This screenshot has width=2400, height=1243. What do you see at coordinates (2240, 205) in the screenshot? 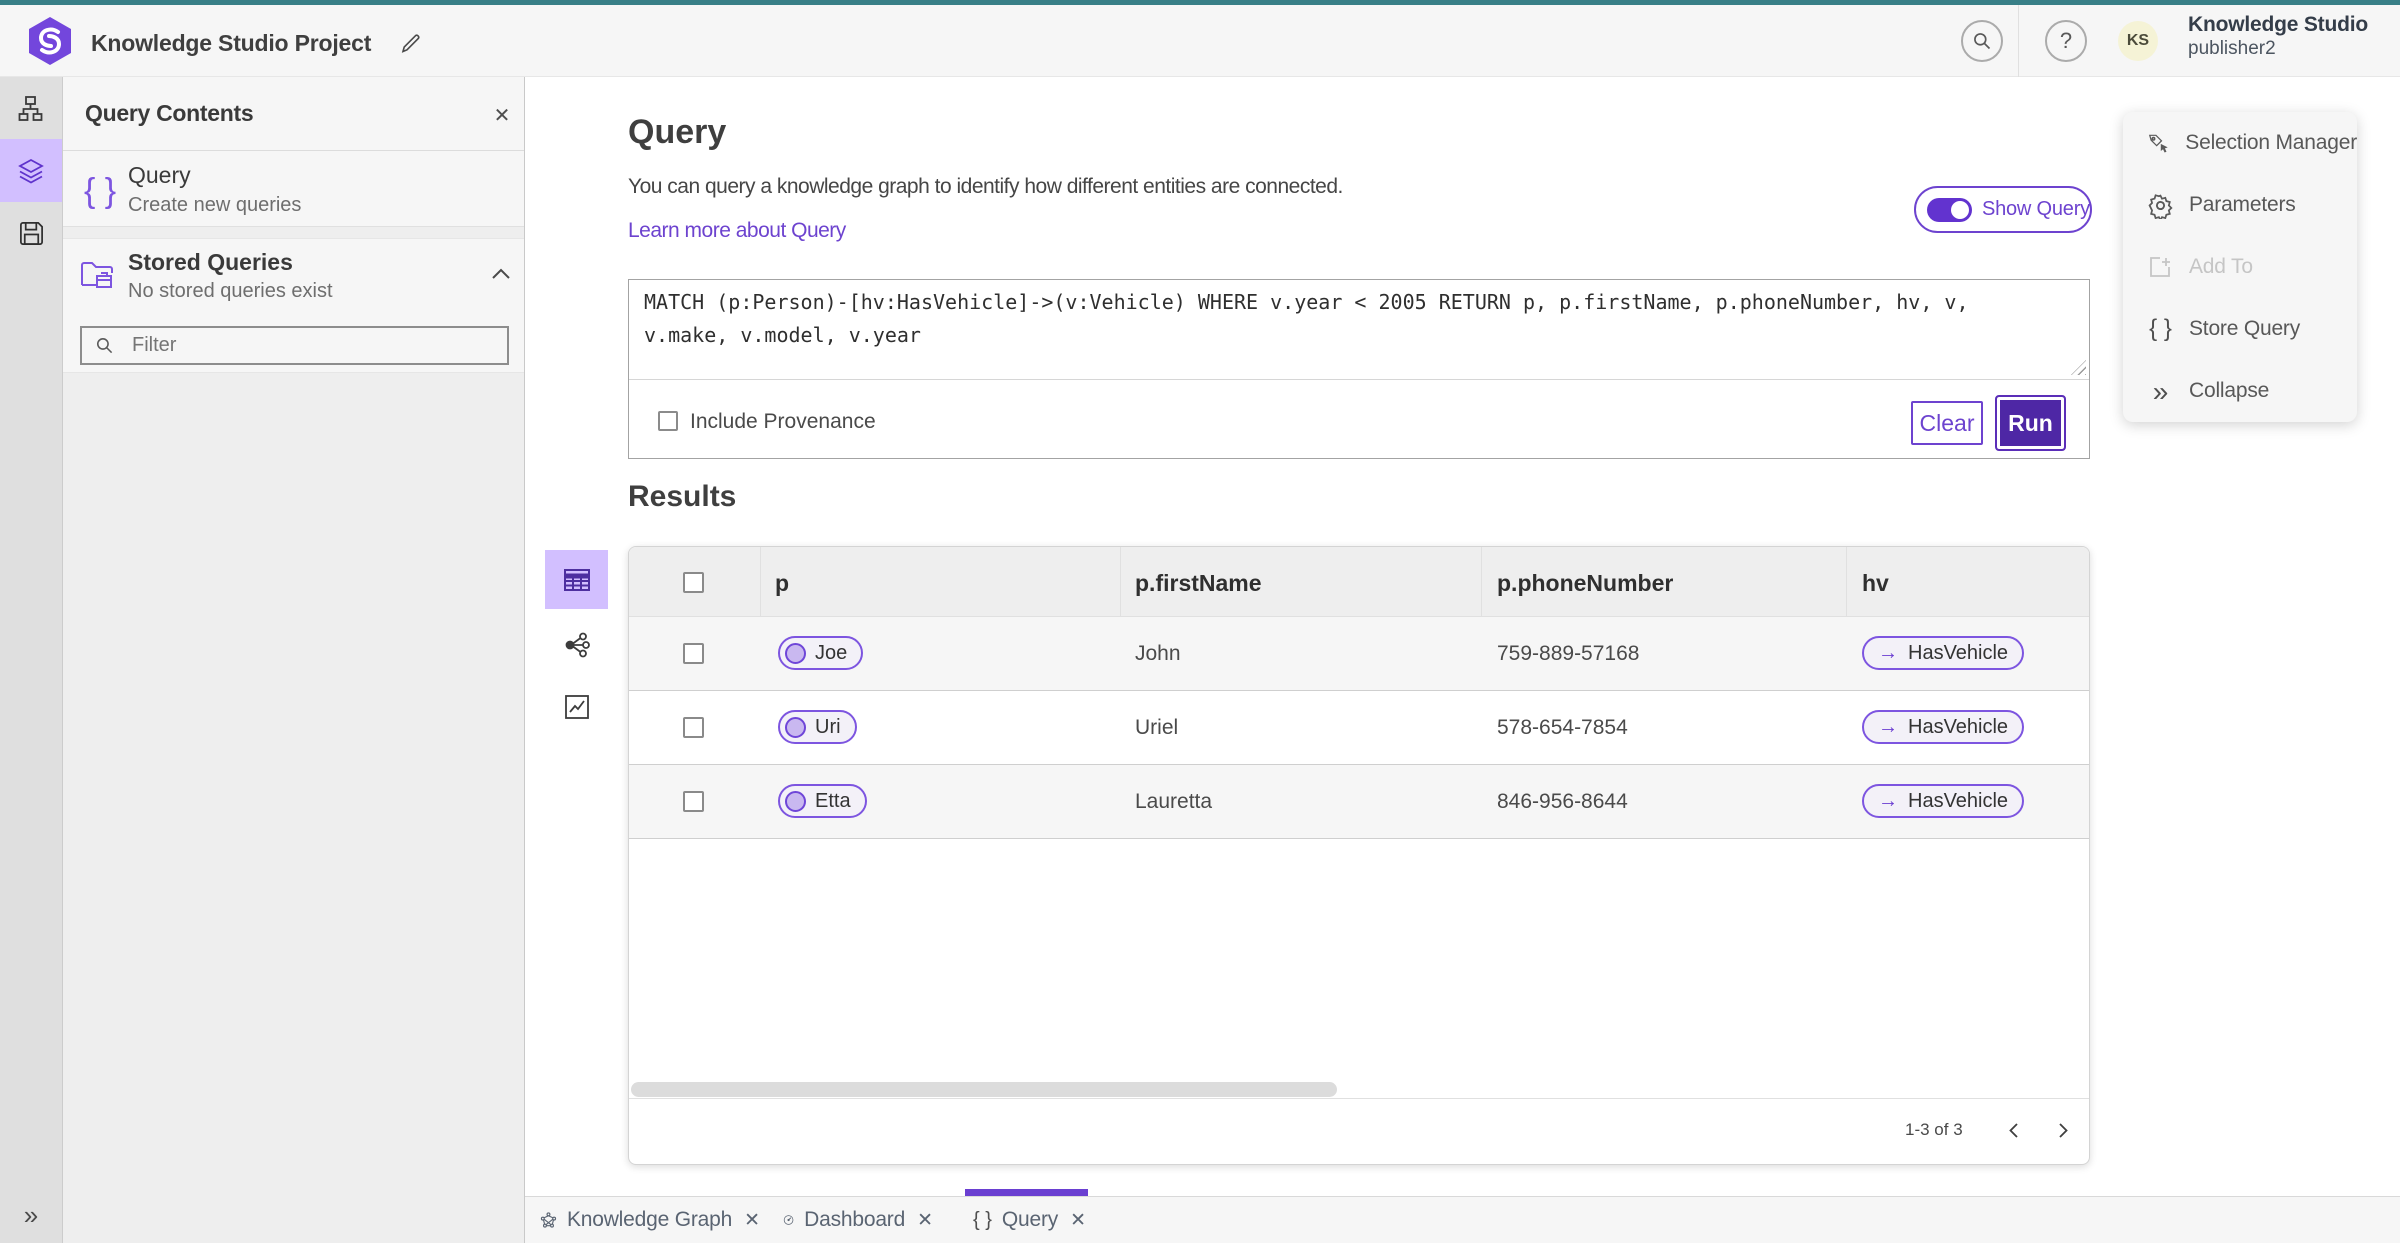
I see `menu-item-parameters: Parameters` at bounding box center [2240, 205].